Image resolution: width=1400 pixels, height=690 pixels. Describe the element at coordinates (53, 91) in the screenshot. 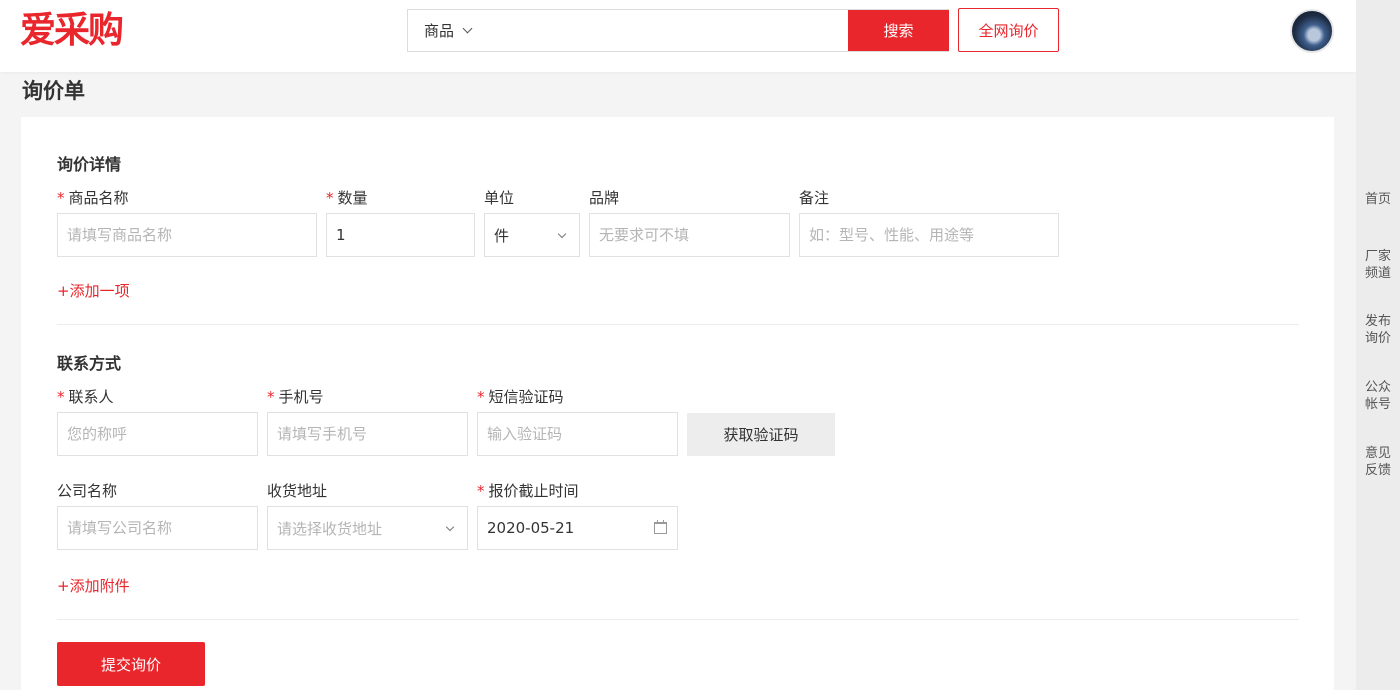

I see `page-title: 询价单` at that location.